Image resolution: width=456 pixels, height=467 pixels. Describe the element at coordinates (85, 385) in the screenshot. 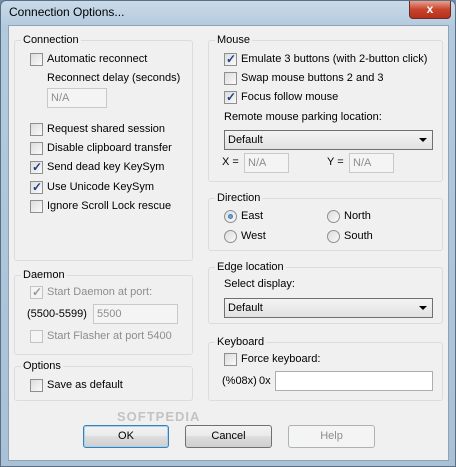

I see `save-as-default-label: Save as default` at that location.